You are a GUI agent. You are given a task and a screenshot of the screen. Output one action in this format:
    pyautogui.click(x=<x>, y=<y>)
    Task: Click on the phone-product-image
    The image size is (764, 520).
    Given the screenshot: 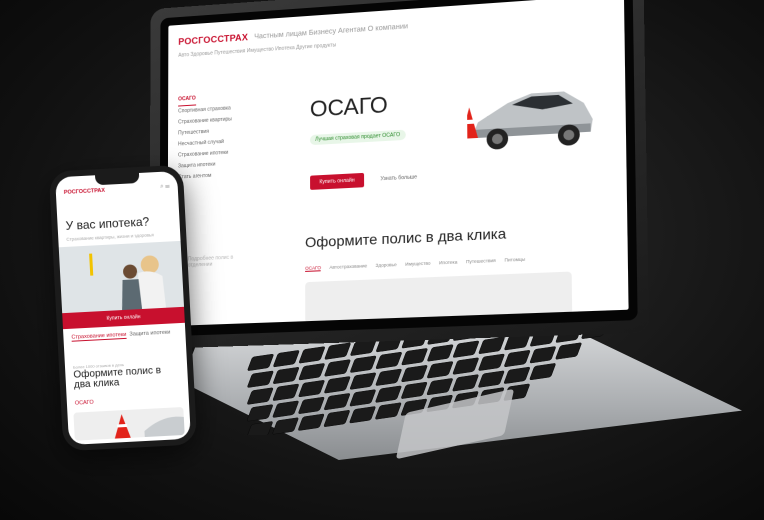 What is the action you would take?
    pyautogui.click(x=129, y=423)
    